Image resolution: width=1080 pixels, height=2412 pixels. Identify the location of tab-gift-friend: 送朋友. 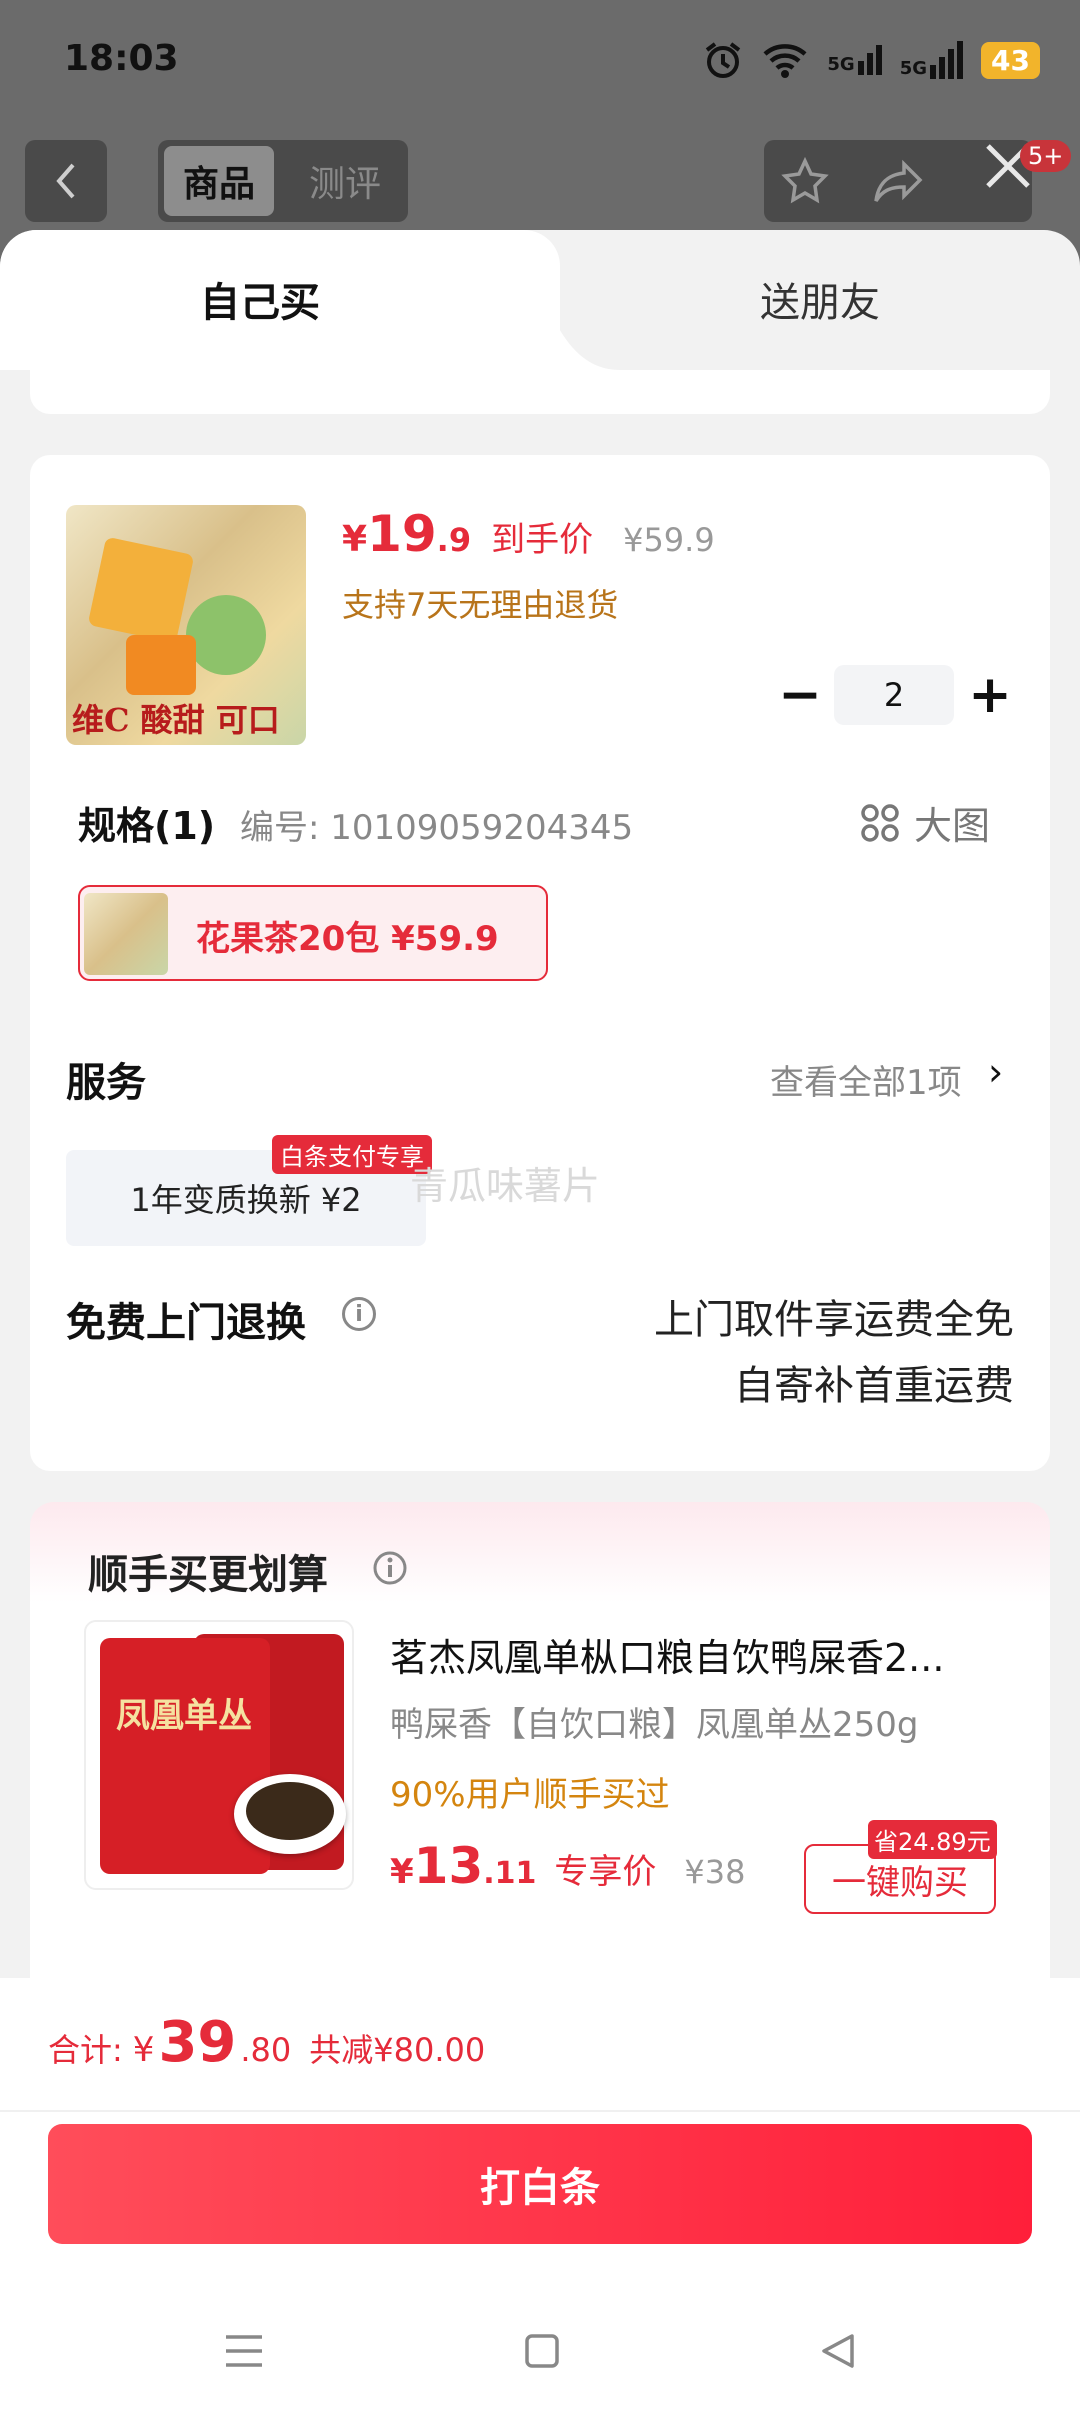
(820, 299).